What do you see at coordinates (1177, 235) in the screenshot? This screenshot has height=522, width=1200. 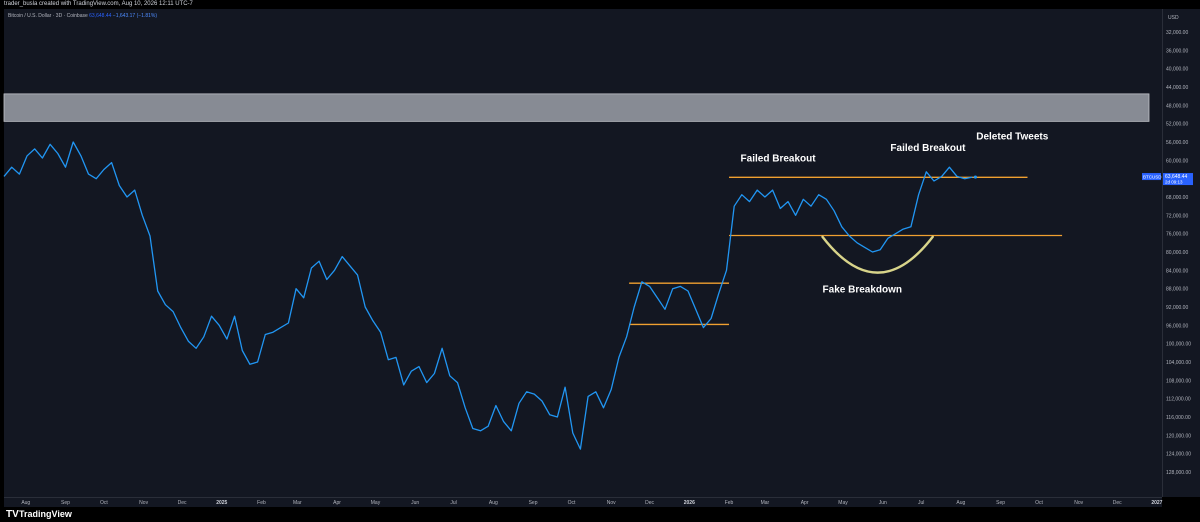 I see `price-tick: 76,000.00` at bounding box center [1177, 235].